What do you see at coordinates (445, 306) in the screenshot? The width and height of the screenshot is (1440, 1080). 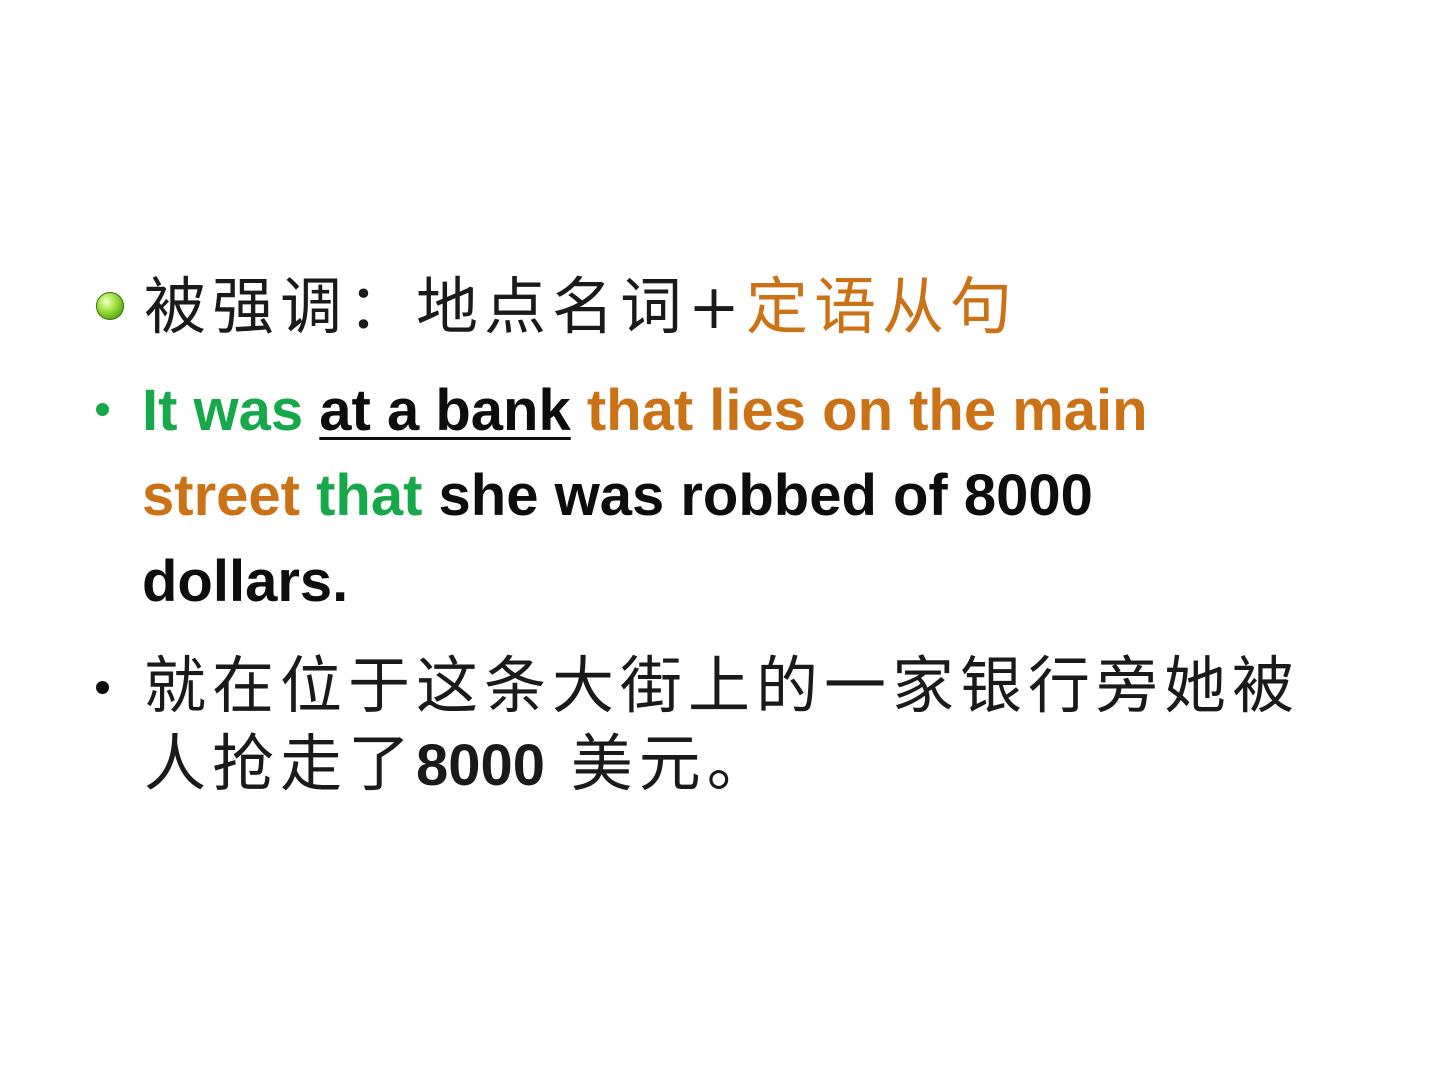 I see `heading-prefix: 被强调：地点名词+` at bounding box center [445, 306].